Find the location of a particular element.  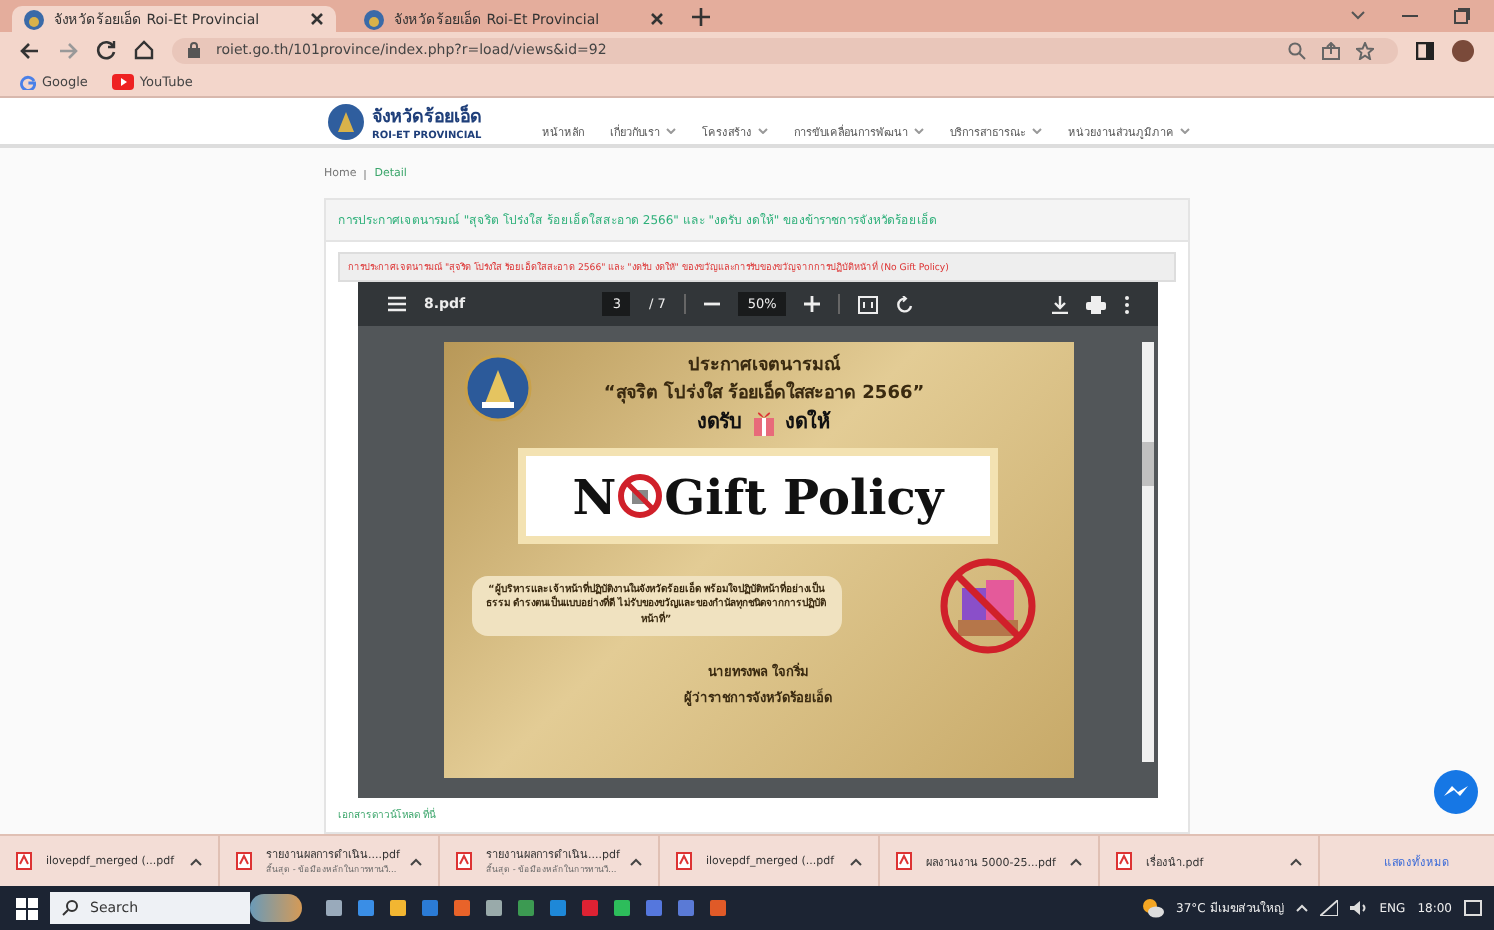

profile-avatar is located at coordinates (1463, 50).